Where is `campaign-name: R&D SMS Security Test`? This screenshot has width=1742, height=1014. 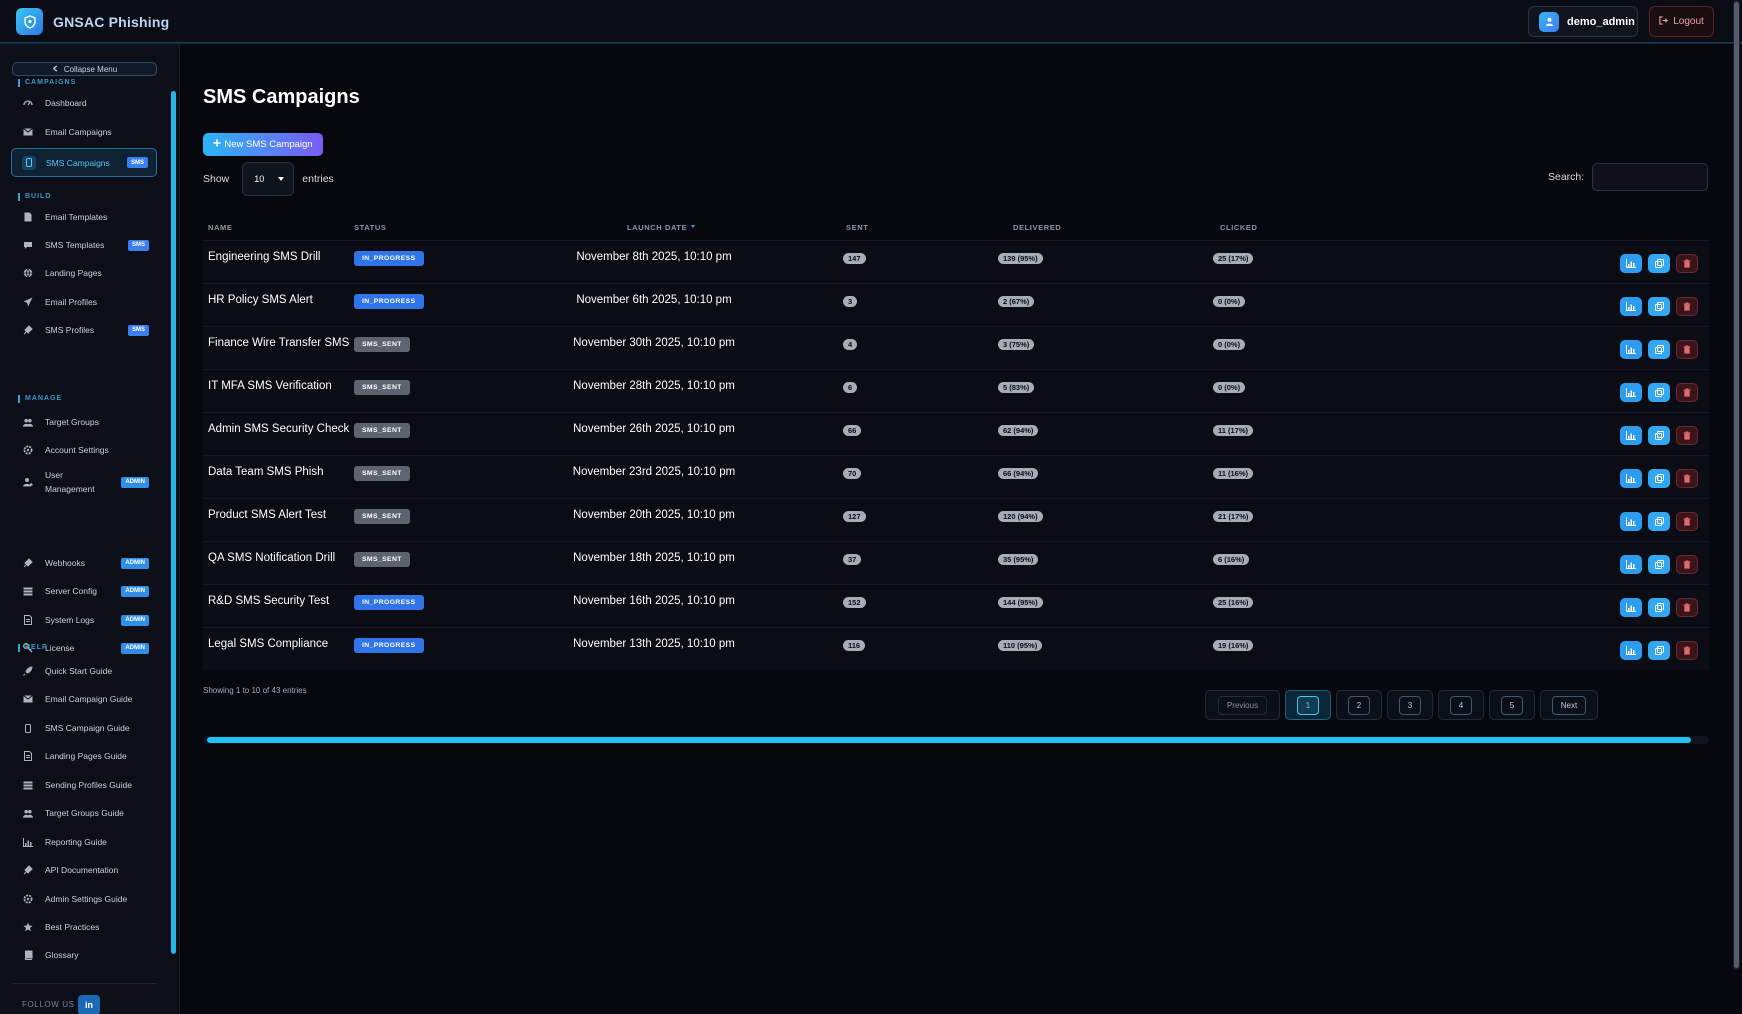
campaign-name: R&D SMS Security Test is located at coordinates (268, 601).